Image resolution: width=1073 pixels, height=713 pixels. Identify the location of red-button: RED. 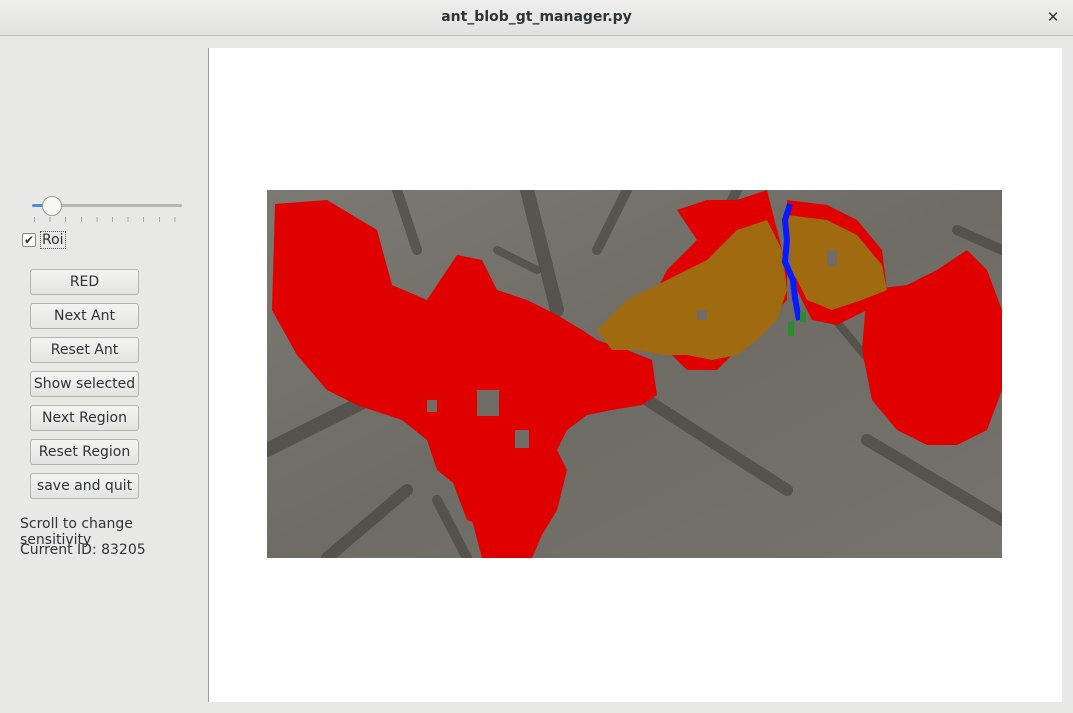
(84, 282).